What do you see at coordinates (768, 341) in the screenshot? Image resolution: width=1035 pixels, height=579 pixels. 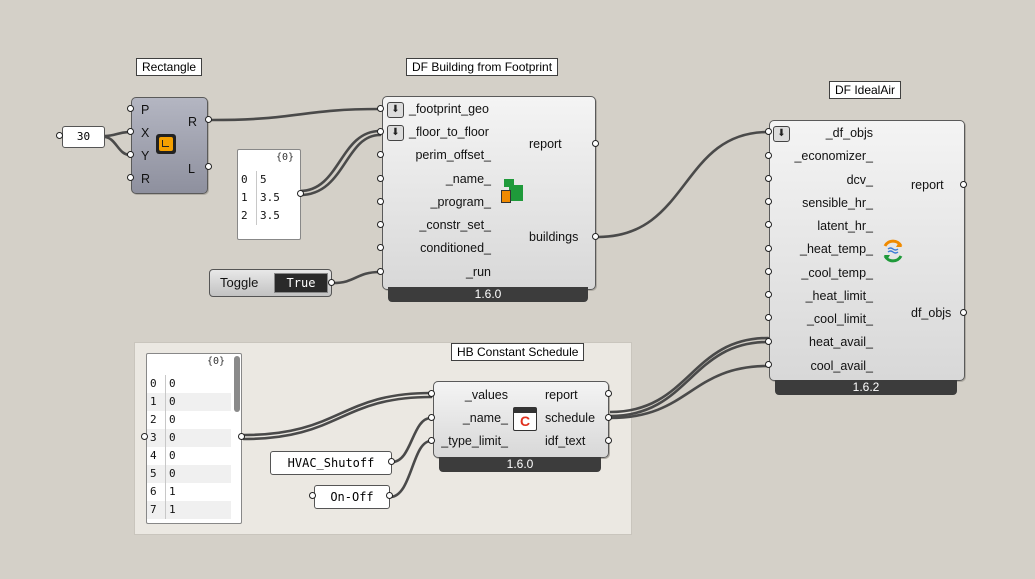 I see `idealair-port-heat-avail` at bounding box center [768, 341].